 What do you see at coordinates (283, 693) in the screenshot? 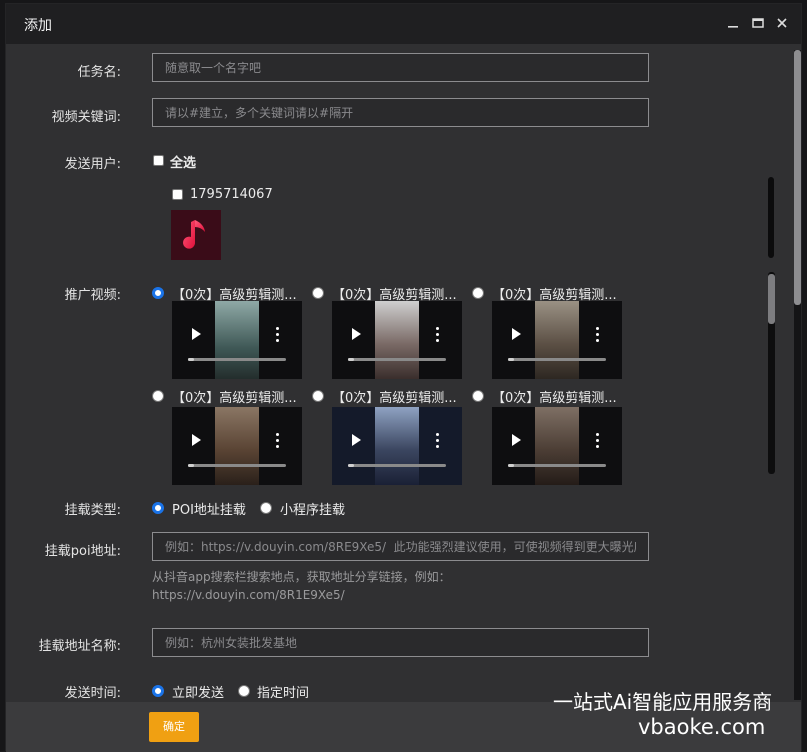
I see `scheduled-time-label: 指定时间` at bounding box center [283, 693].